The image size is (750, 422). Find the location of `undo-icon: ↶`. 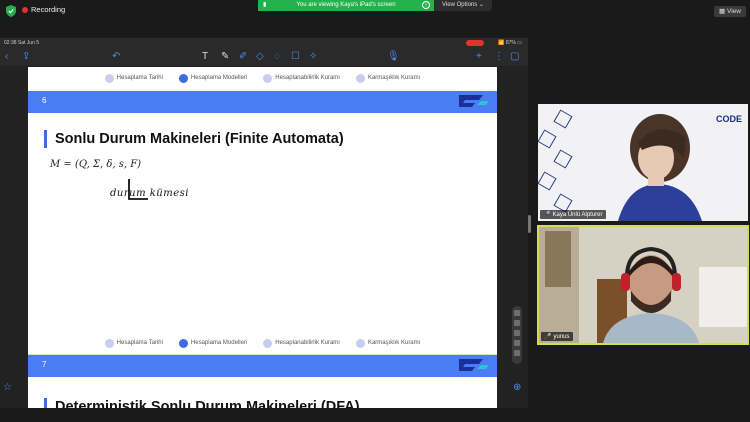

undo-icon: ↶ is located at coordinates (116, 57).